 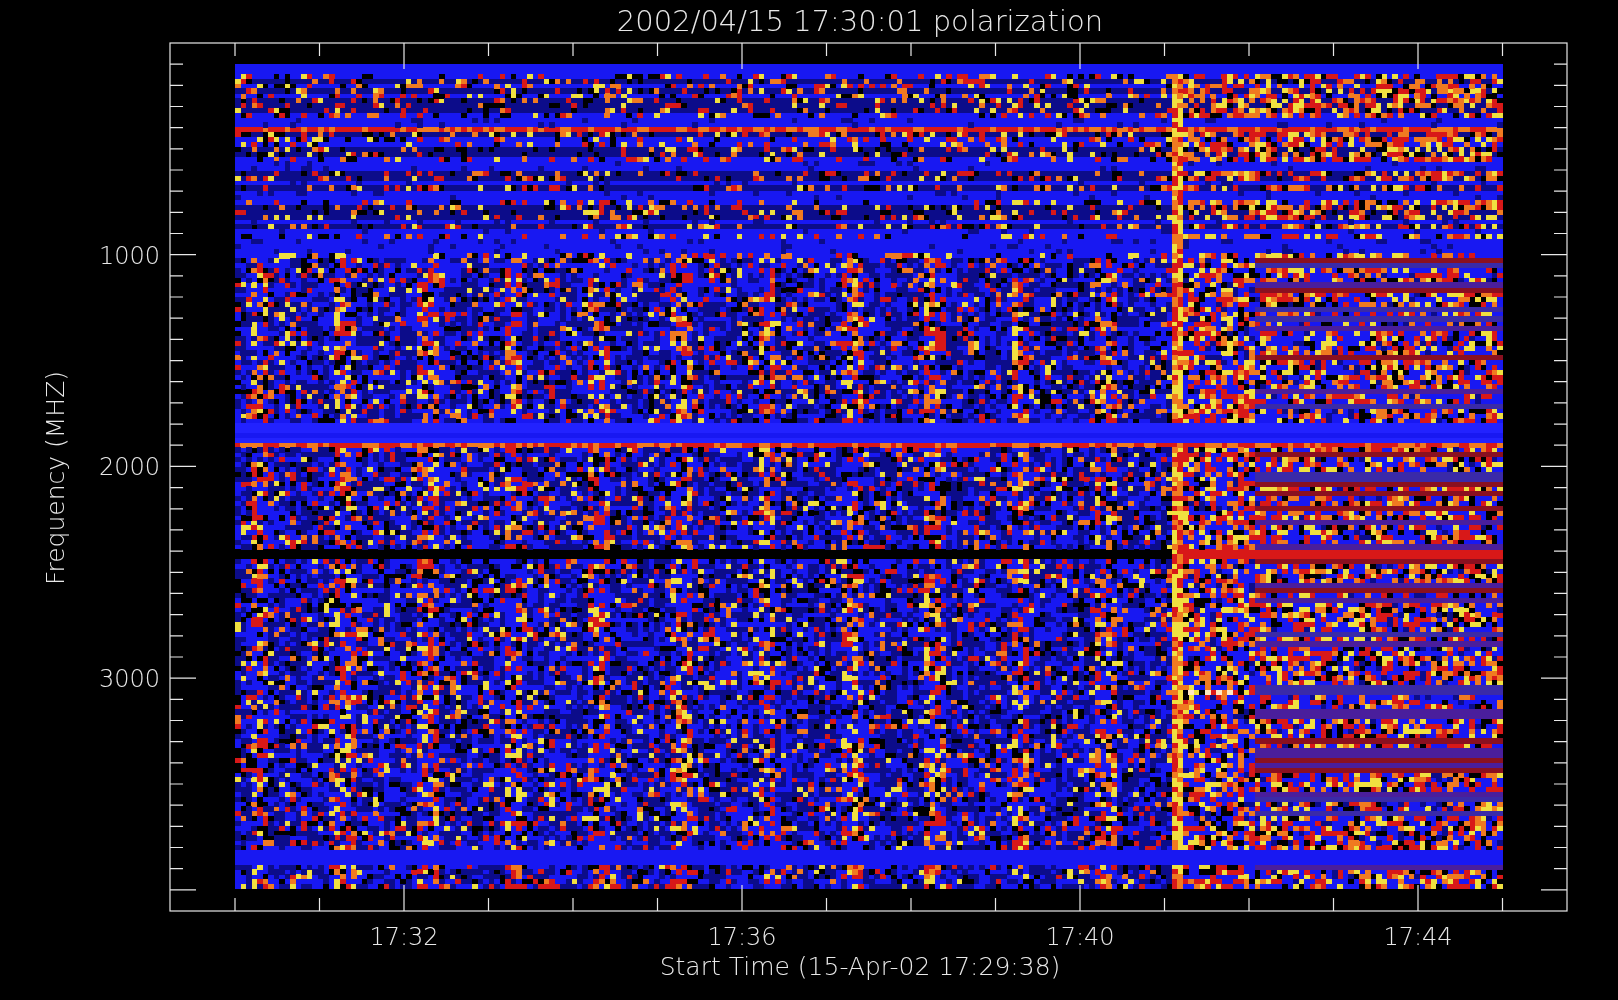 I want to click on y-tick-label: 1000, so click(x=129, y=255).